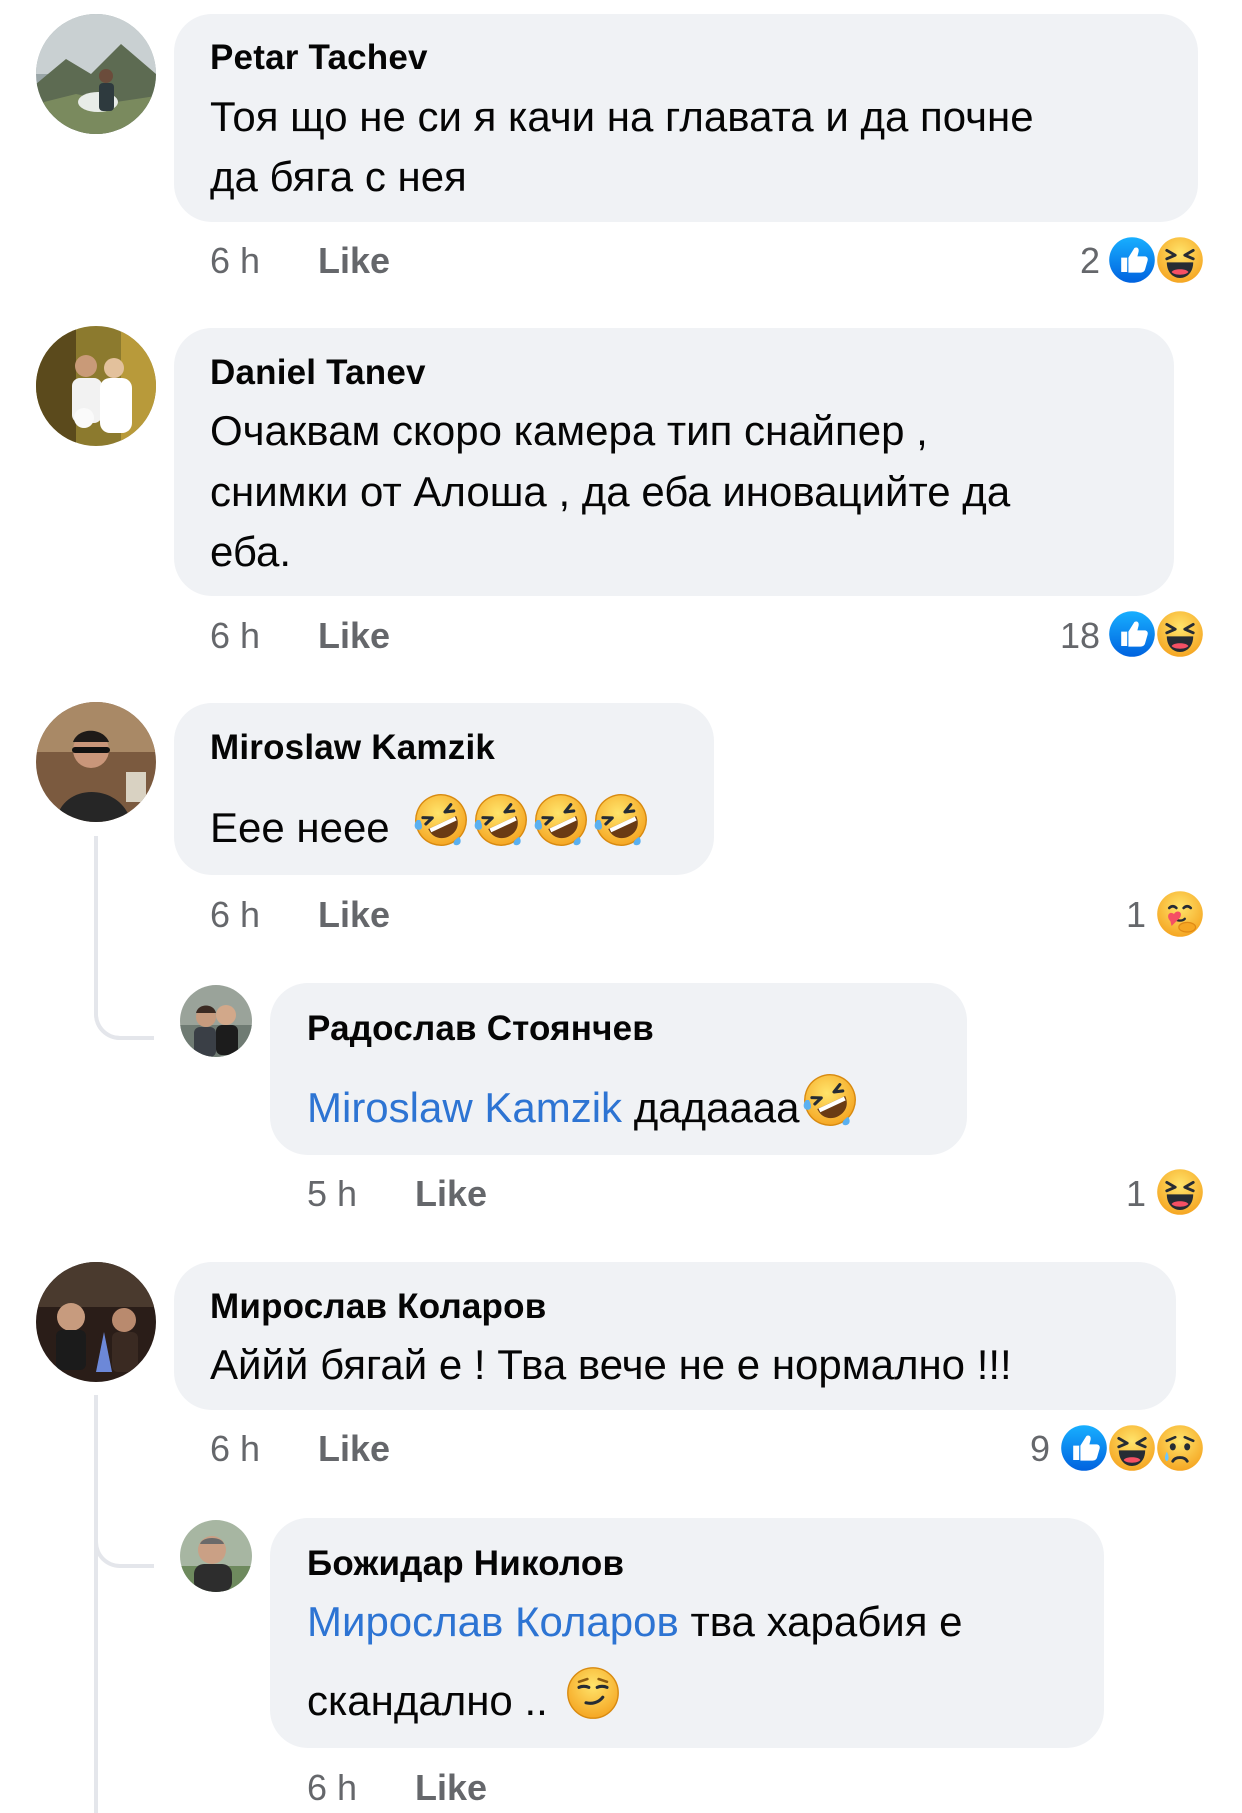 This screenshot has height=1813, width=1242. What do you see at coordinates (1180, 1448) in the screenshot?
I see `sad-icon` at bounding box center [1180, 1448].